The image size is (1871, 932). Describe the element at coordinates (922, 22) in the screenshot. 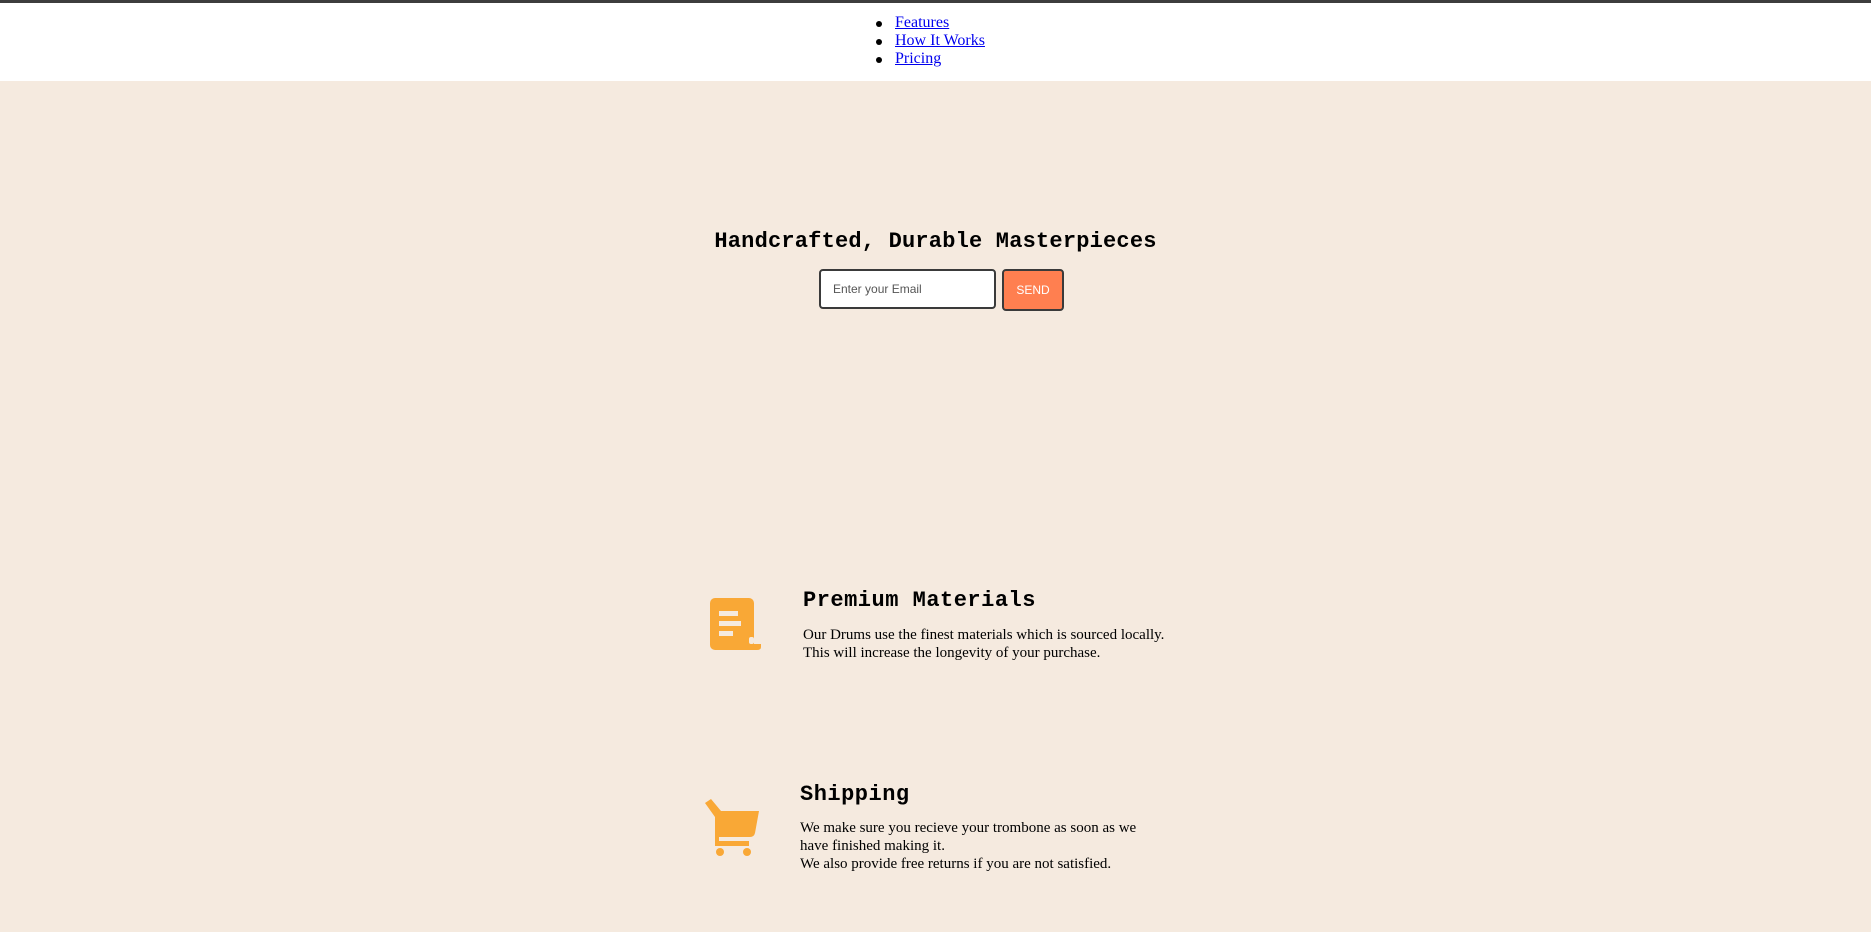

I see `nav-link-features: Features` at that location.